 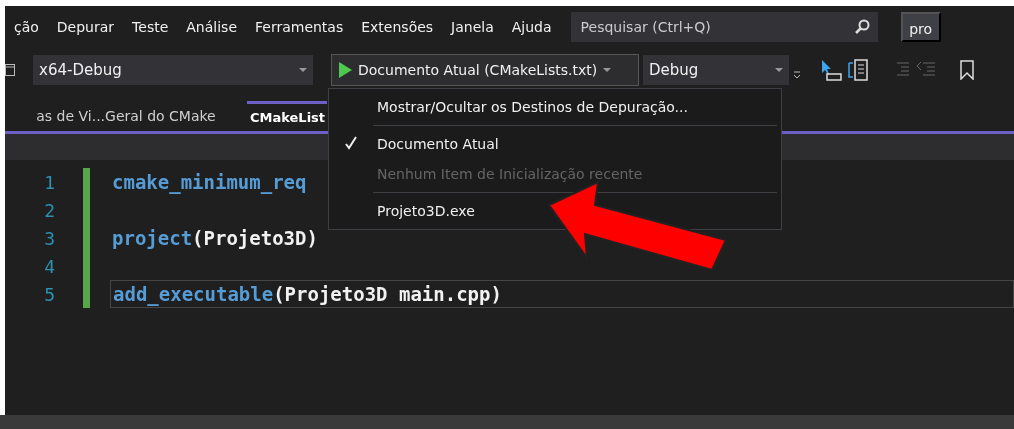 I want to click on menu-item: Ferramentas, so click(x=299, y=27).